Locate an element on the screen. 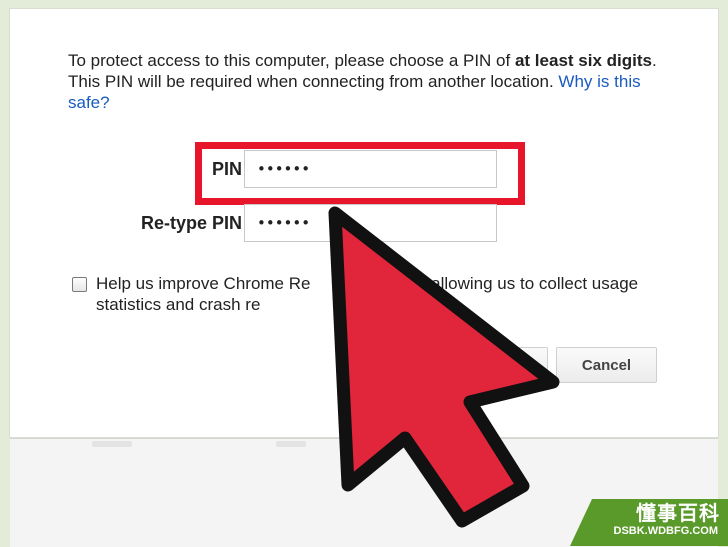  usage-stats-label-start: Help us improve Chrome Re is located at coordinates (203, 283).